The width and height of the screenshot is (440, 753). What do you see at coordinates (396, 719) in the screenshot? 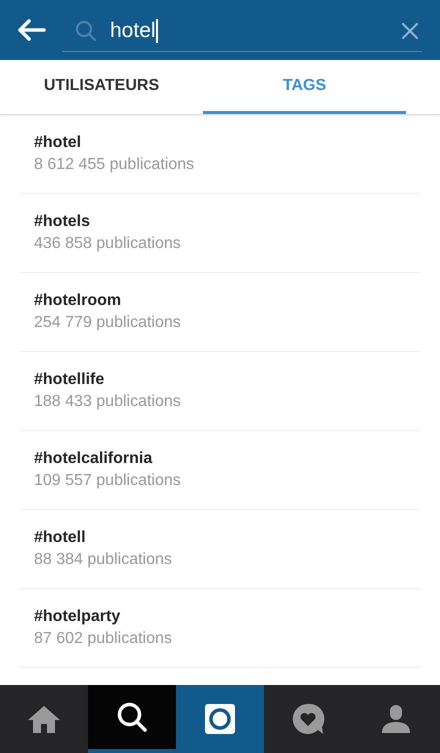
I see `person-icon` at bounding box center [396, 719].